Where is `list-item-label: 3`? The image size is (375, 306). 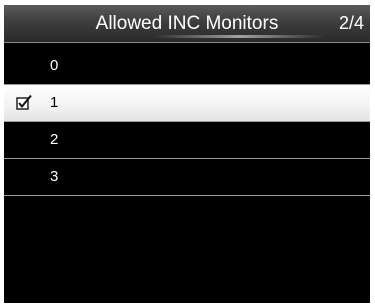 list-item-label: 3 is located at coordinates (54, 176).